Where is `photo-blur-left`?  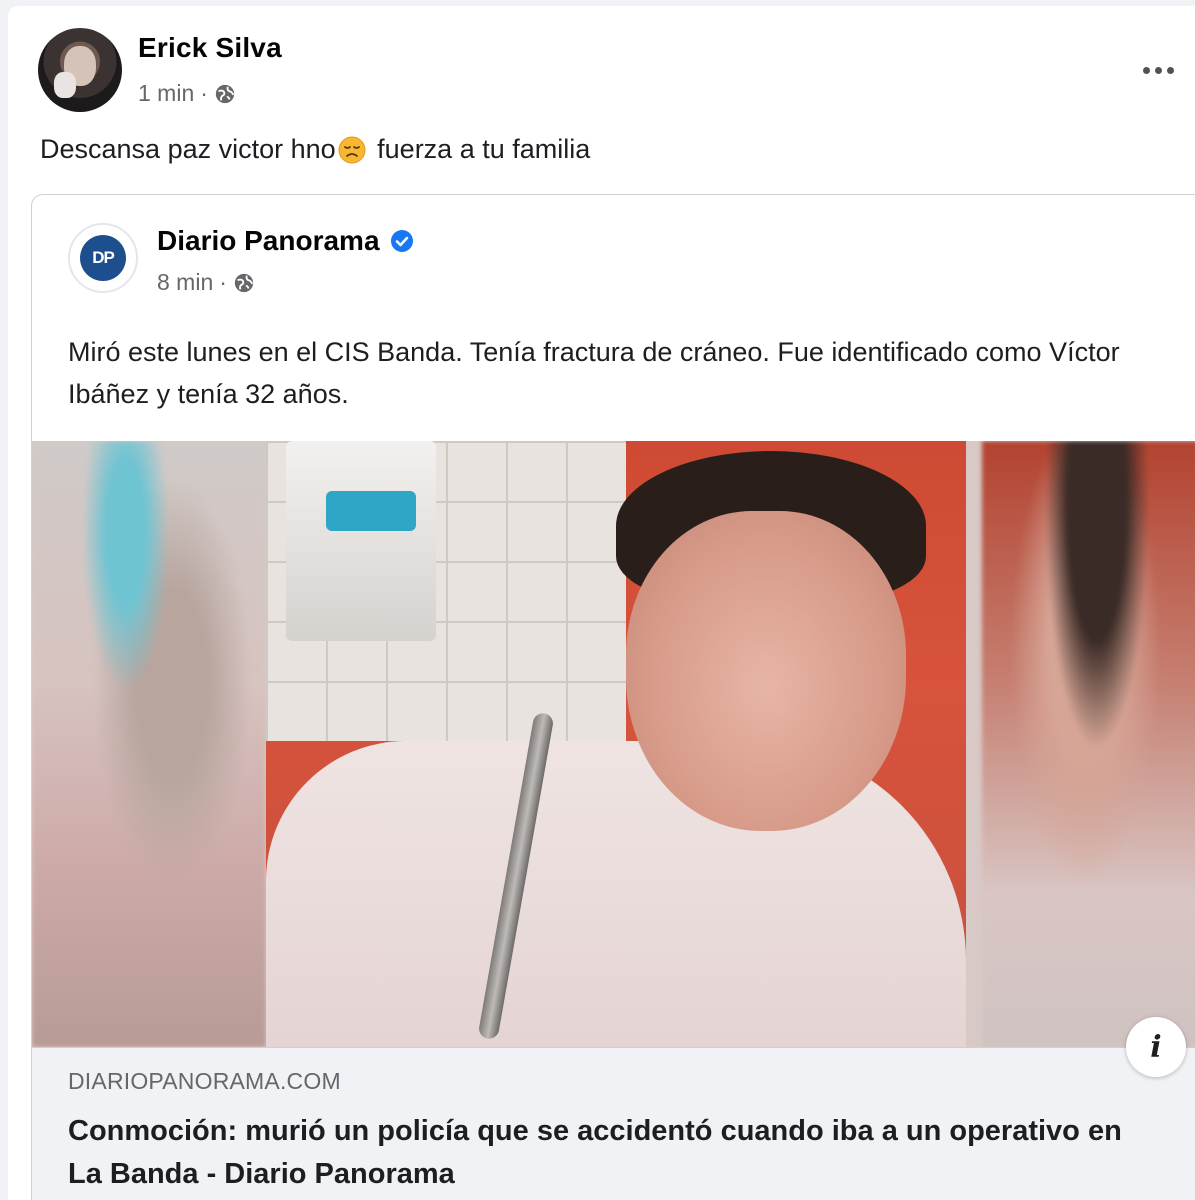 photo-blur-left is located at coordinates (149, 744).